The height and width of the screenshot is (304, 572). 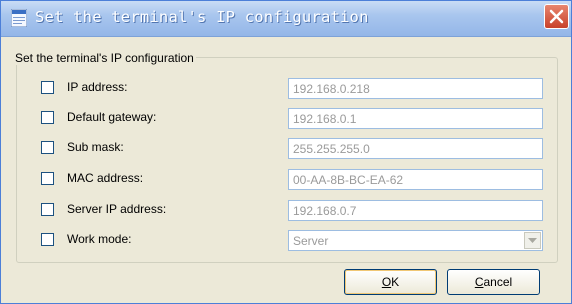 I want to click on ok-button: OK, so click(x=390, y=282).